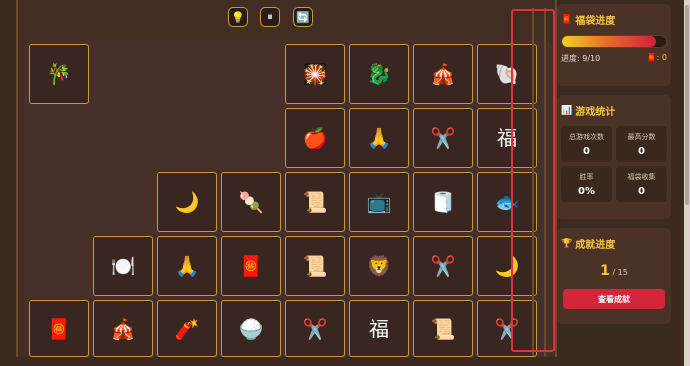  I want to click on scrollbar, so click(687, 183).